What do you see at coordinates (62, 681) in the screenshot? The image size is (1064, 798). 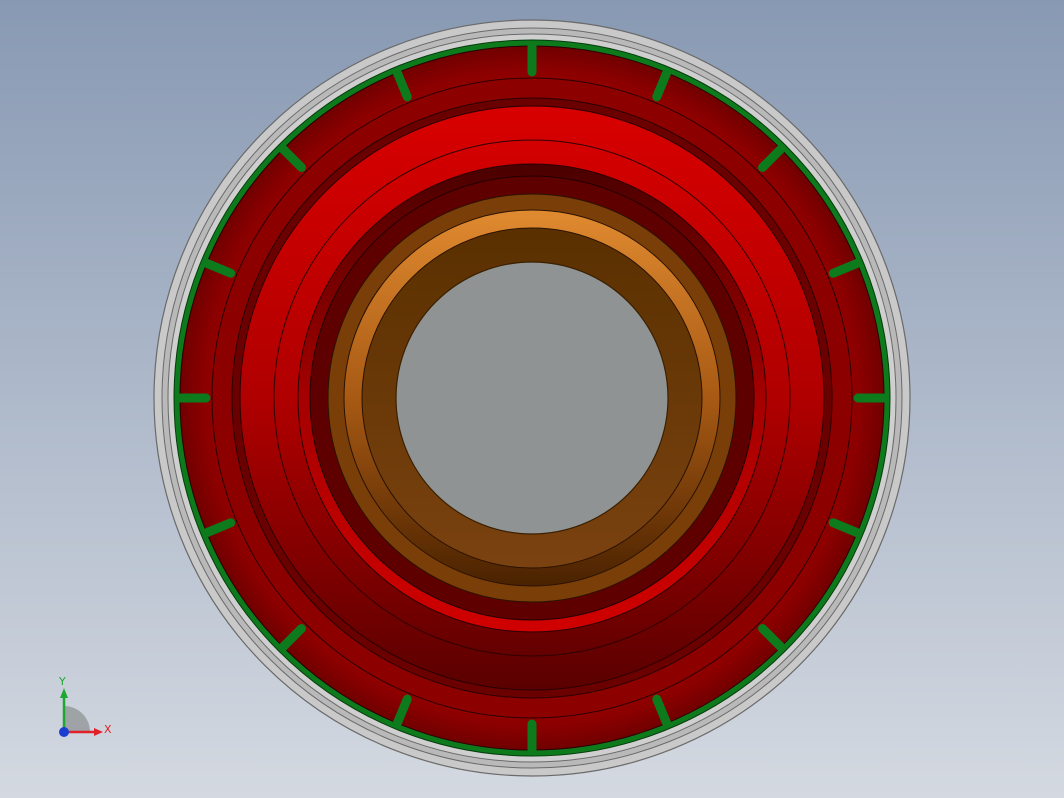 I see `y-axis-label: Y` at bounding box center [62, 681].